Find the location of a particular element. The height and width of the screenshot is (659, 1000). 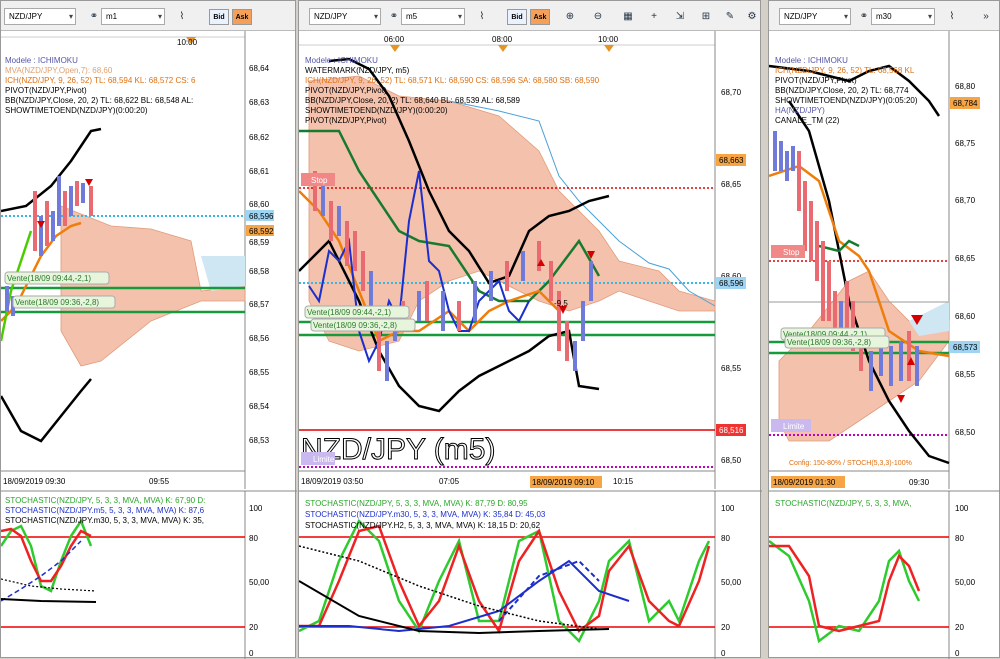

price-tag: 68,592 is located at coordinates (261, 231).